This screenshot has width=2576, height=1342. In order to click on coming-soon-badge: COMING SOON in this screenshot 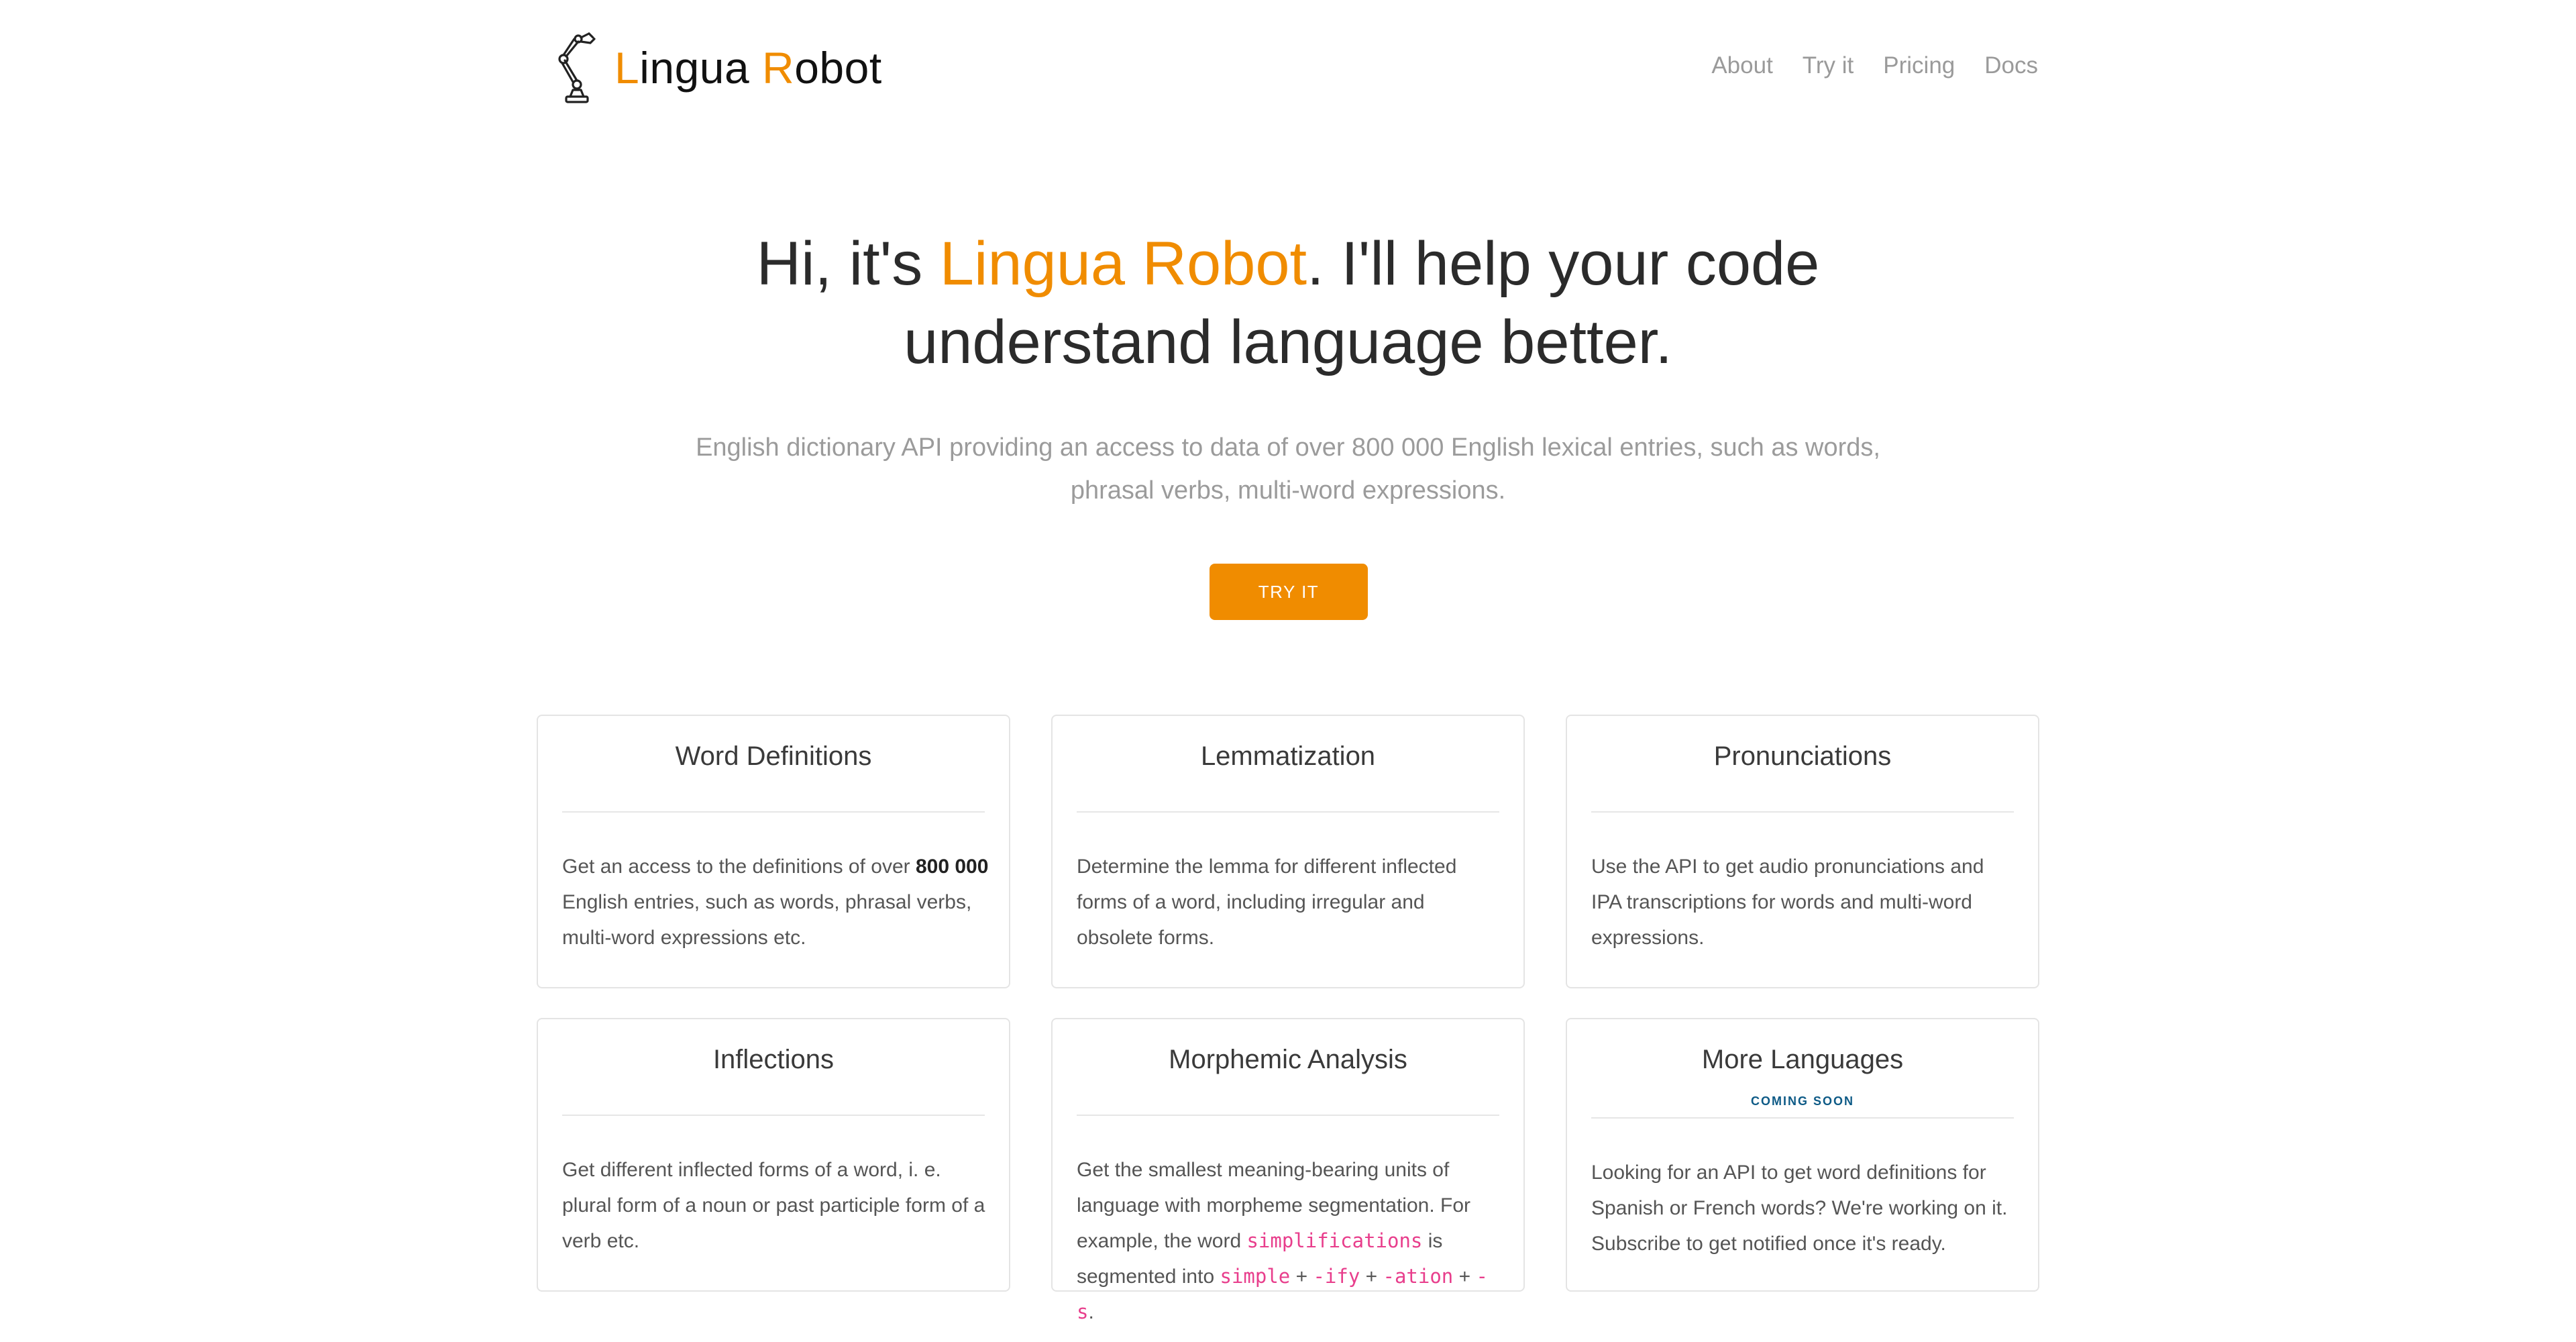, I will do `click(1802, 1101)`.